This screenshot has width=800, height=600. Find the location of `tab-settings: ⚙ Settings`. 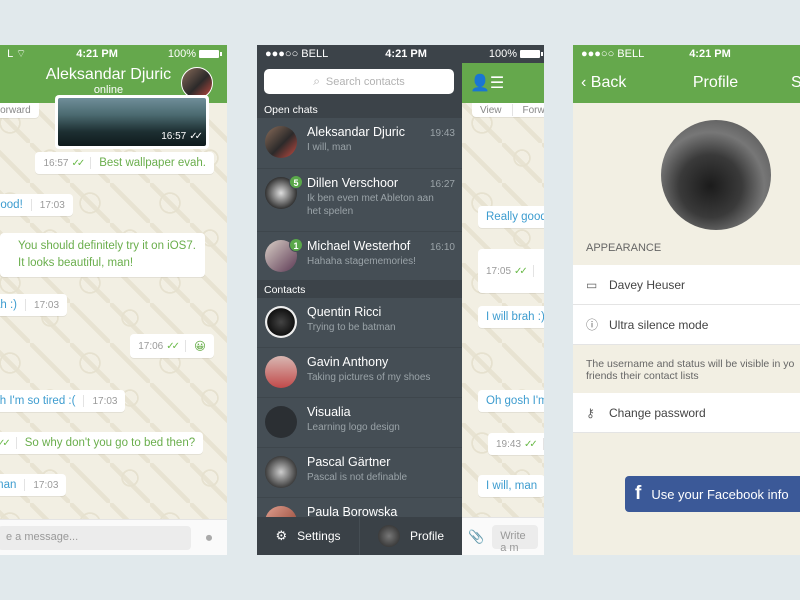

tab-settings: ⚙ Settings is located at coordinates (308, 536).